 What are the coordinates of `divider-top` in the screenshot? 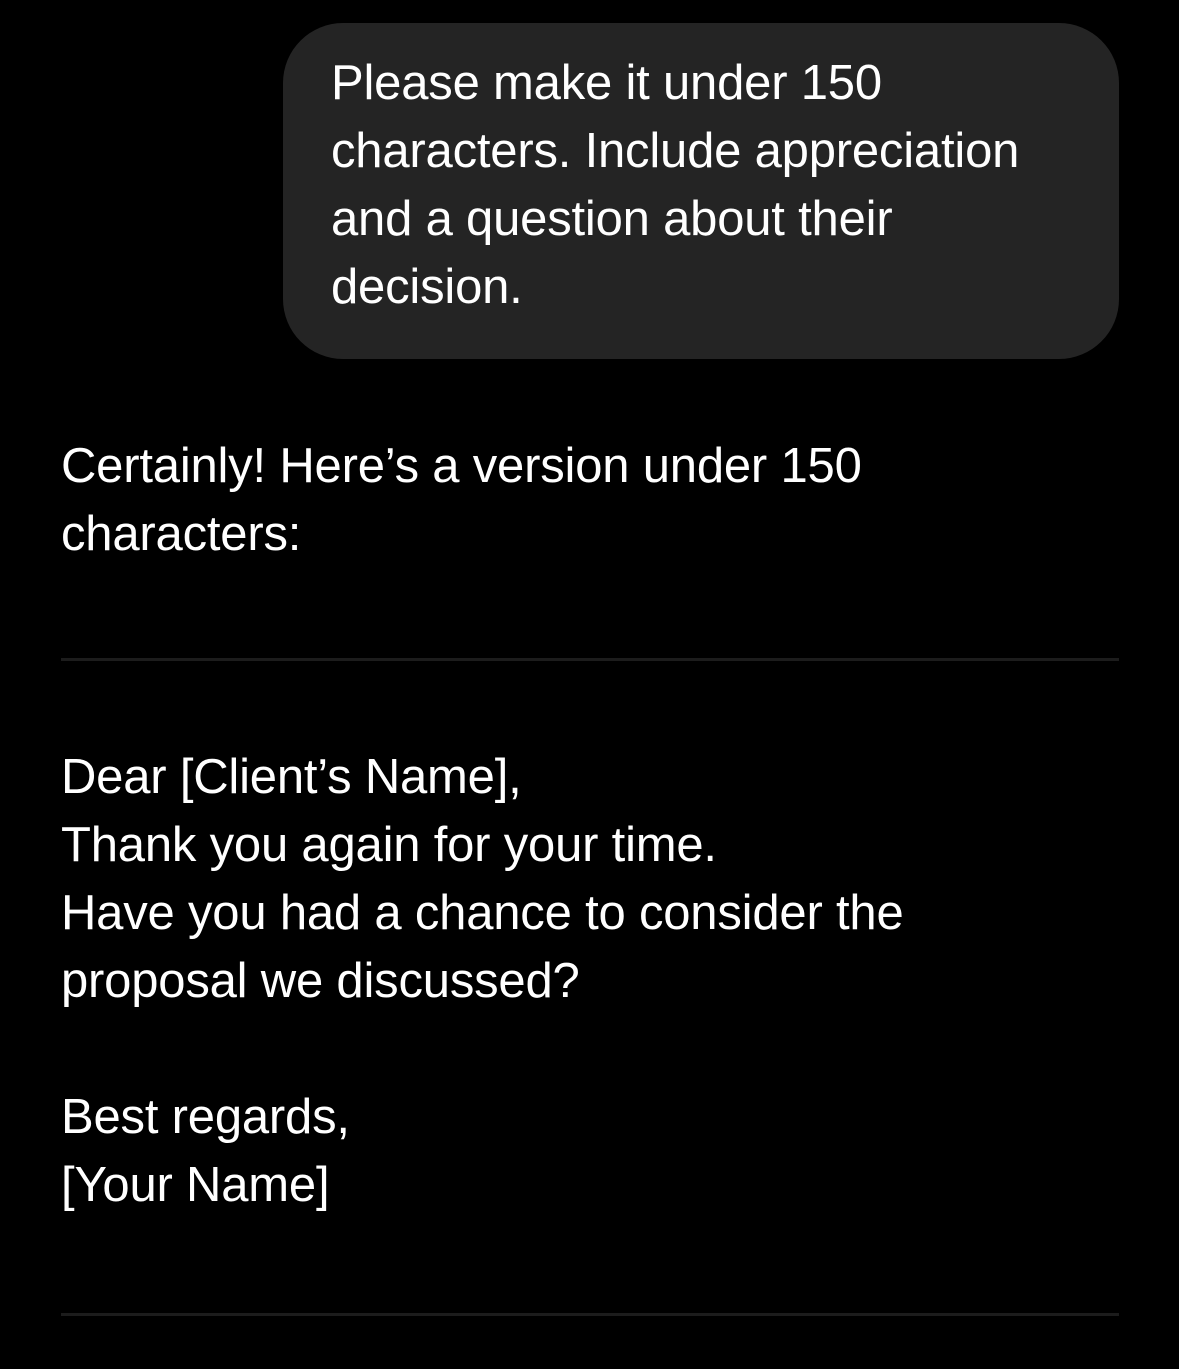 It's located at (590, 659).